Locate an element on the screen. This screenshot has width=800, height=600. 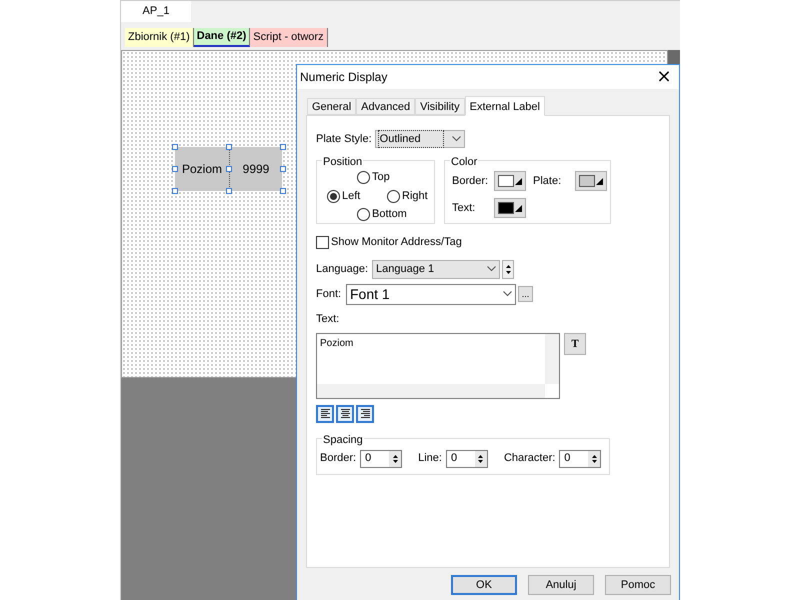
text-area: Poziom is located at coordinates (438, 366).